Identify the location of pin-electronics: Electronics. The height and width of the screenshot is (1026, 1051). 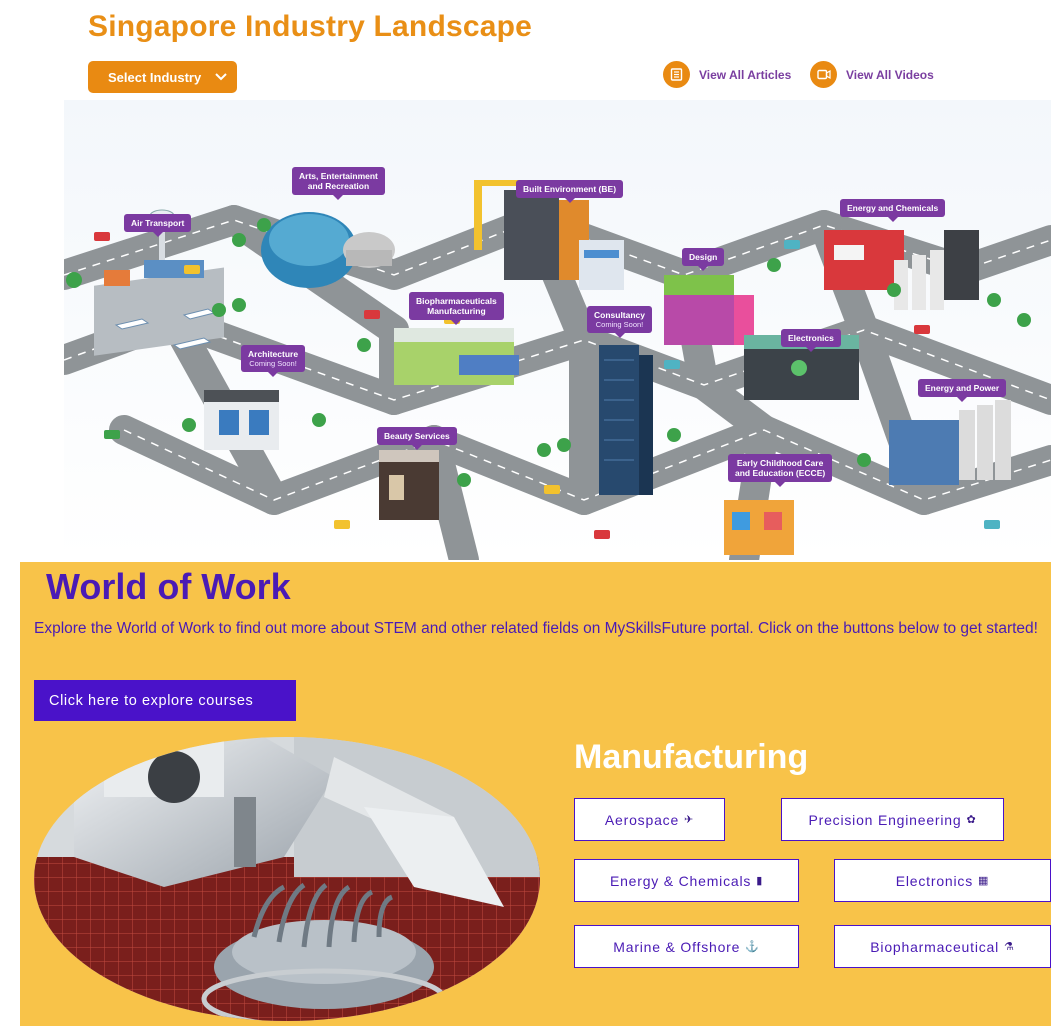
(811, 341).